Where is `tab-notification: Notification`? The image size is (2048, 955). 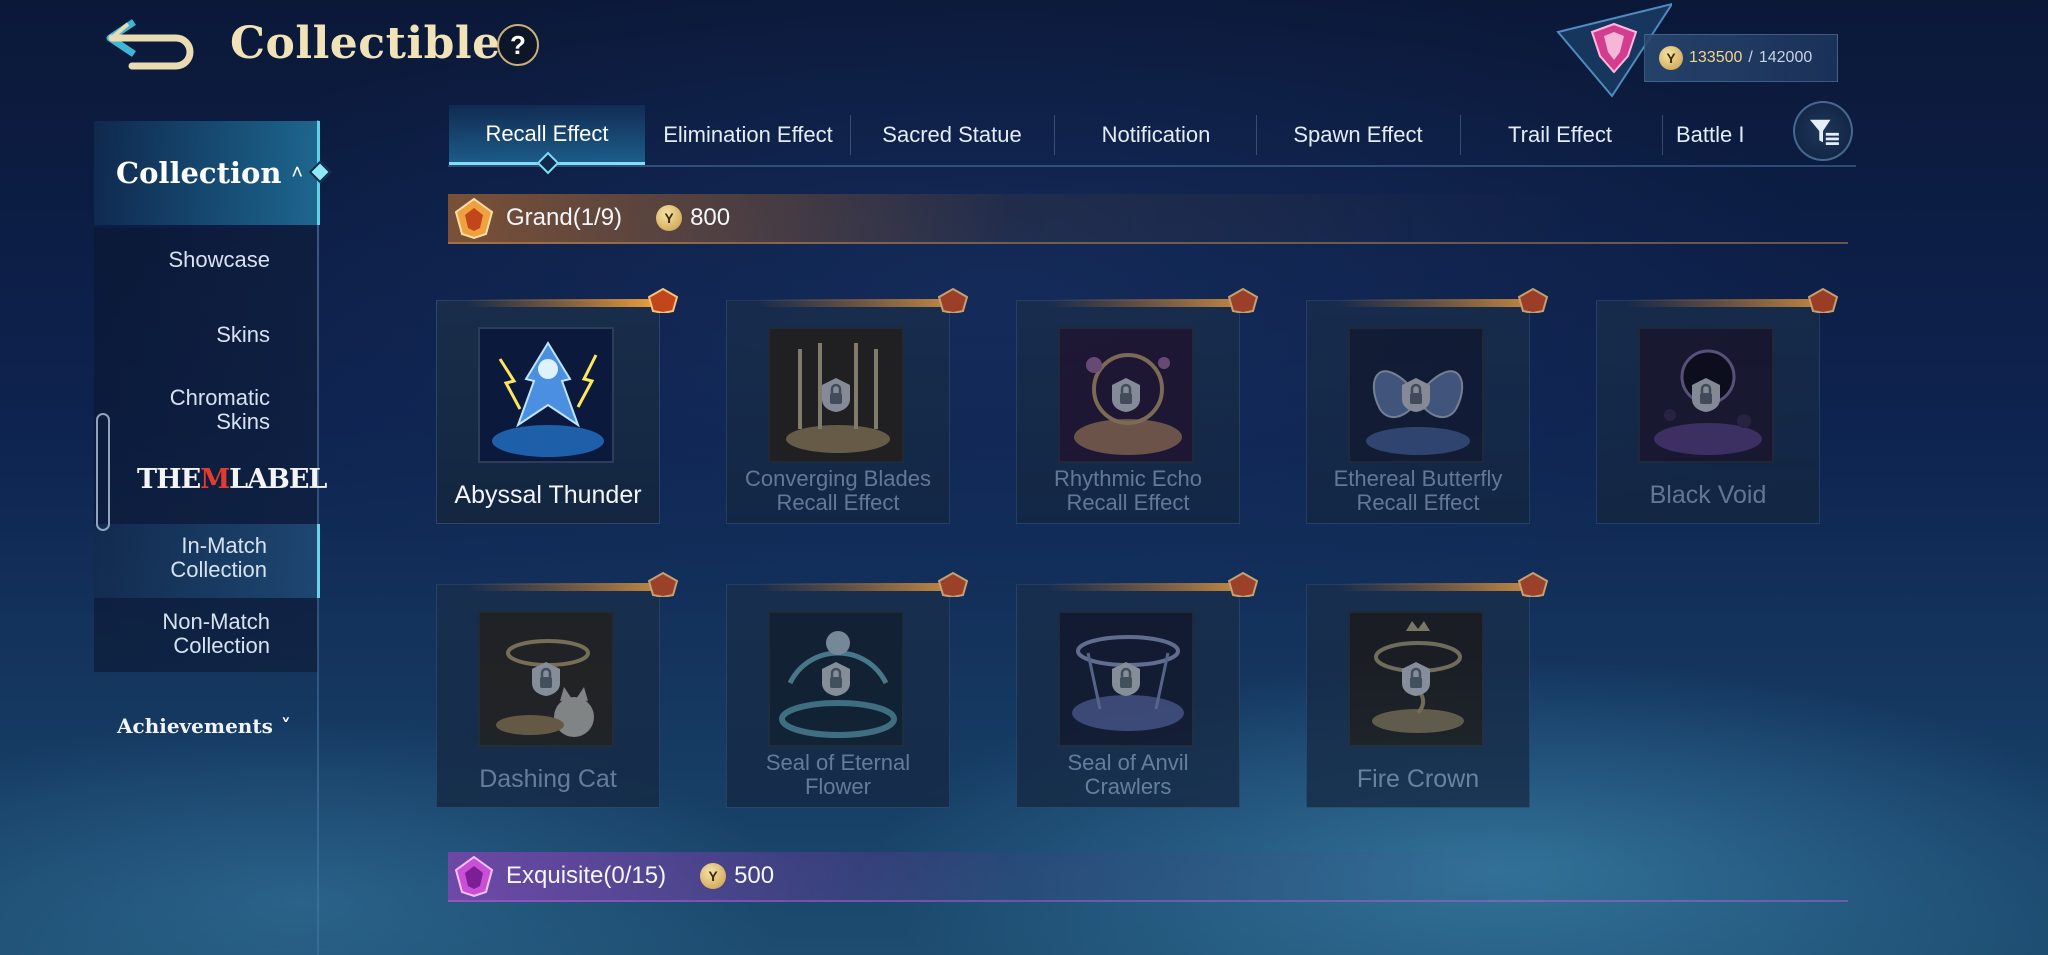 tab-notification: Notification is located at coordinates (1156, 135).